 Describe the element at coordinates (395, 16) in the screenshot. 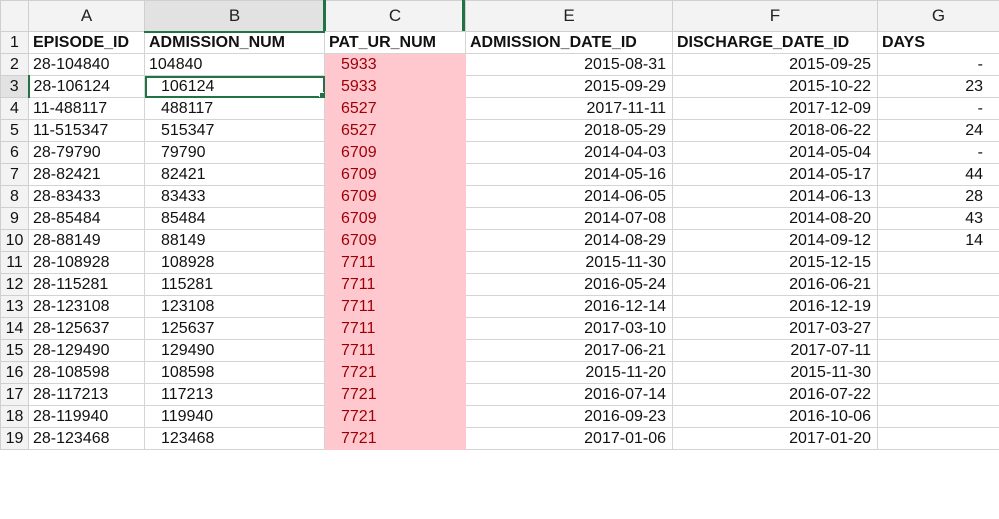

I see `column-header-c: C` at that location.